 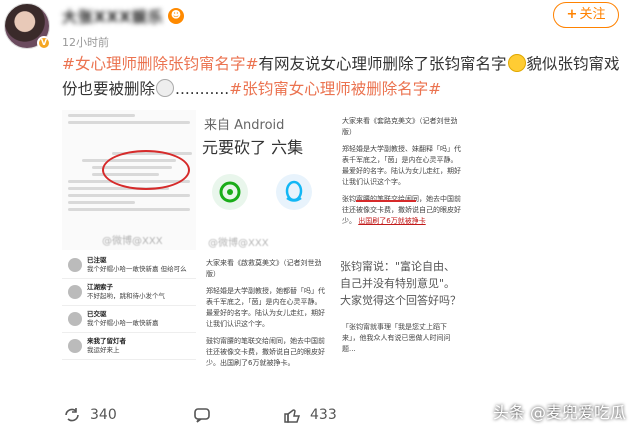 I want to click on repost-count: 340, so click(x=103, y=415).